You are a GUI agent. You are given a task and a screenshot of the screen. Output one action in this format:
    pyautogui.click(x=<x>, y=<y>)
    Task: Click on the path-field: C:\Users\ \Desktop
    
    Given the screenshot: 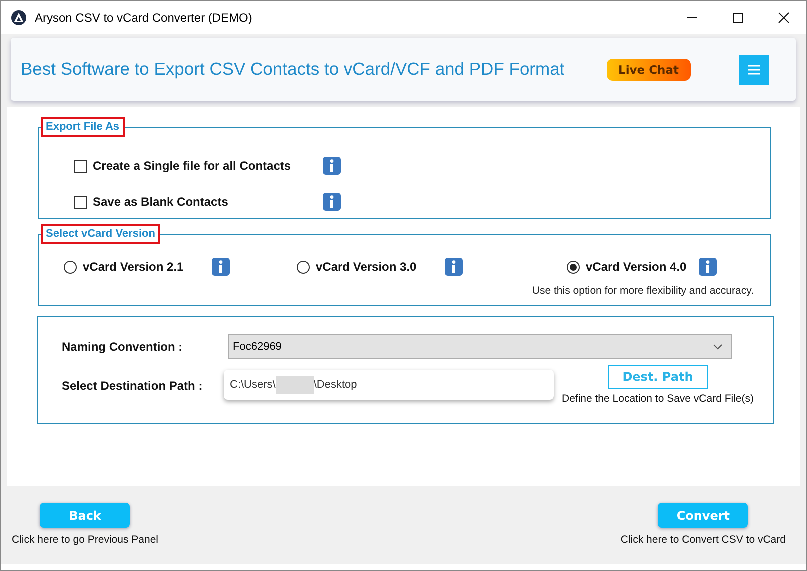 What is the action you would take?
    pyautogui.click(x=389, y=385)
    